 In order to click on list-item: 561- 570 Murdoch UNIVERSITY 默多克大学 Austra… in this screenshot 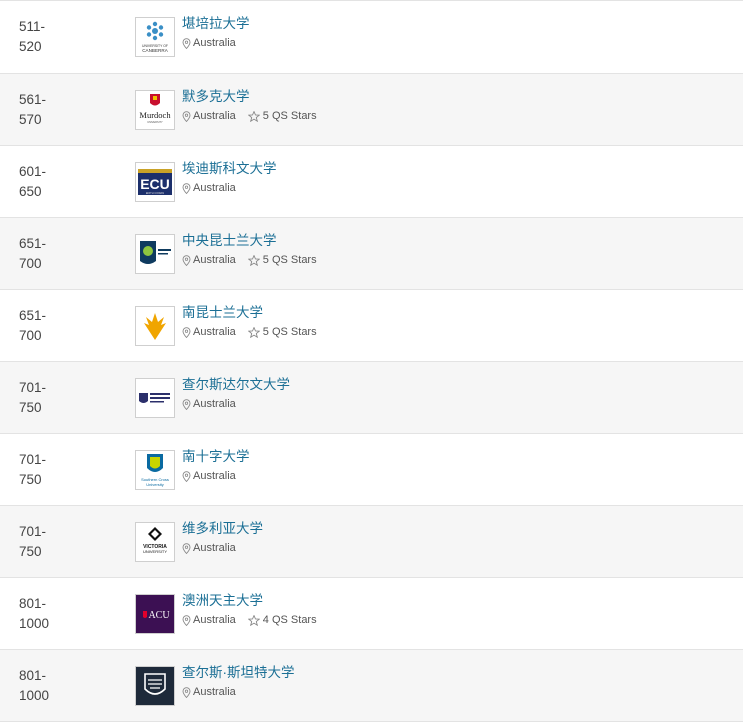, I will do `click(371, 110)`.